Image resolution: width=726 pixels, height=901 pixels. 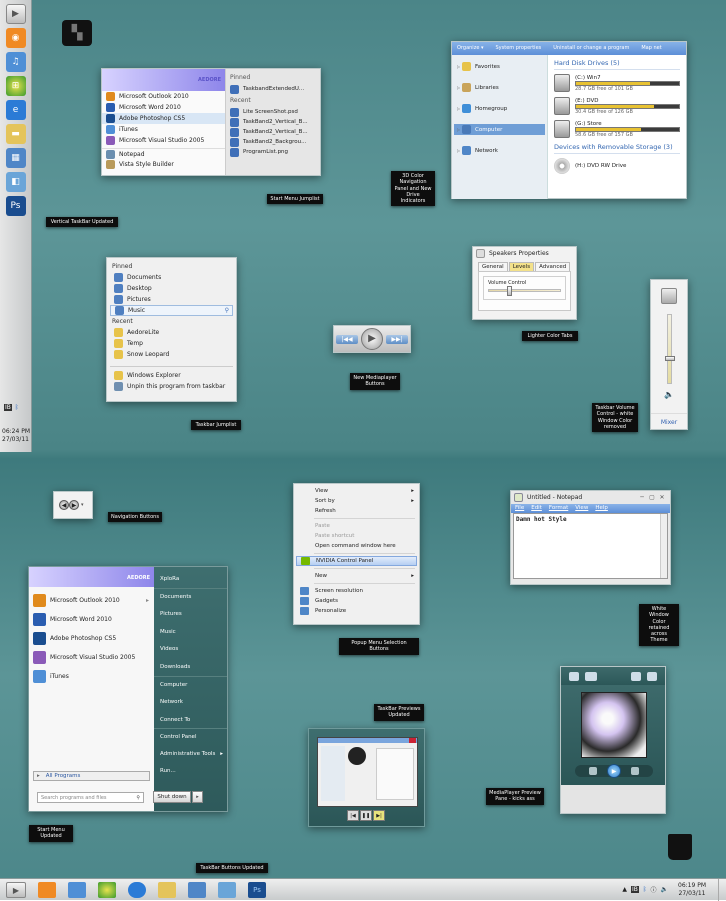 I want to click on recent-item: ProgramList.png, so click(x=273, y=152).